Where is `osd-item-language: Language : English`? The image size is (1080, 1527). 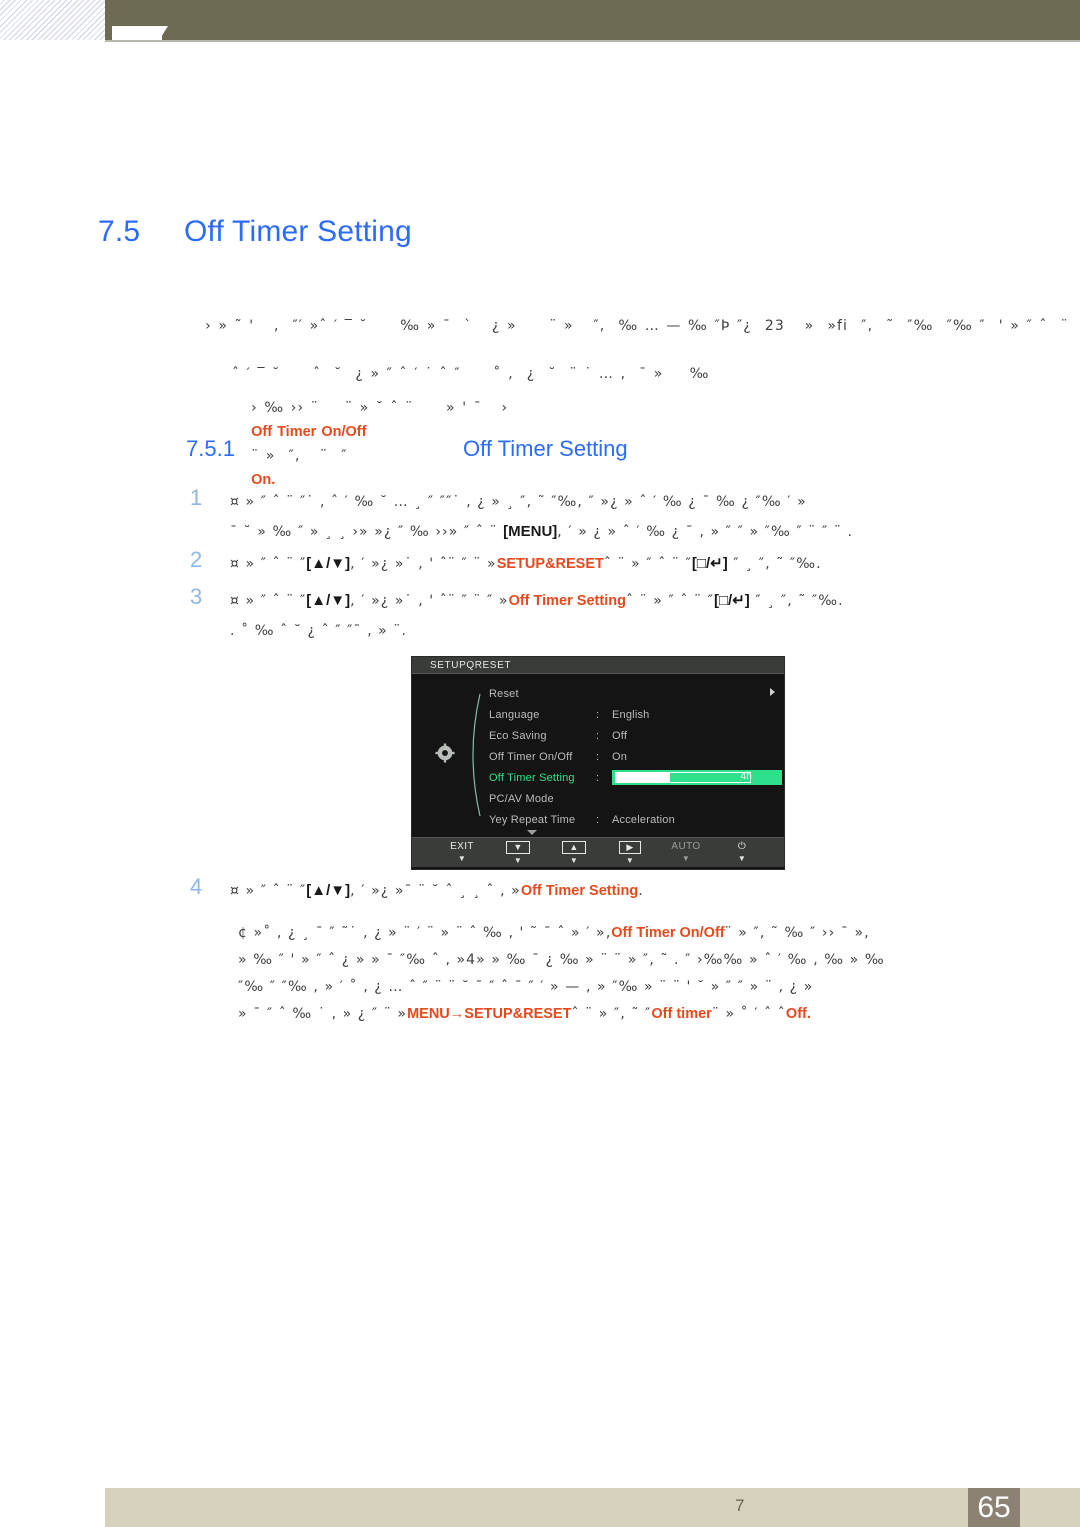 osd-item-language: Language : English is located at coordinates (634, 714).